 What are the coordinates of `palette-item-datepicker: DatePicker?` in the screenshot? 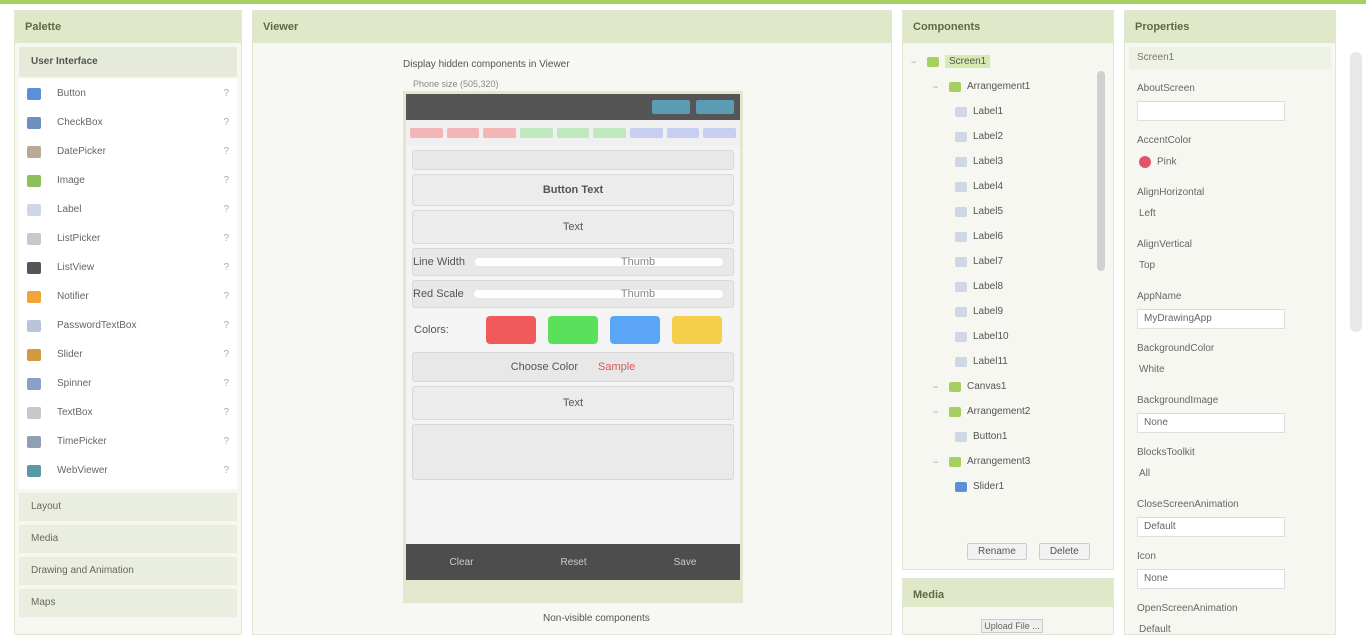 It's located at (128, 151).